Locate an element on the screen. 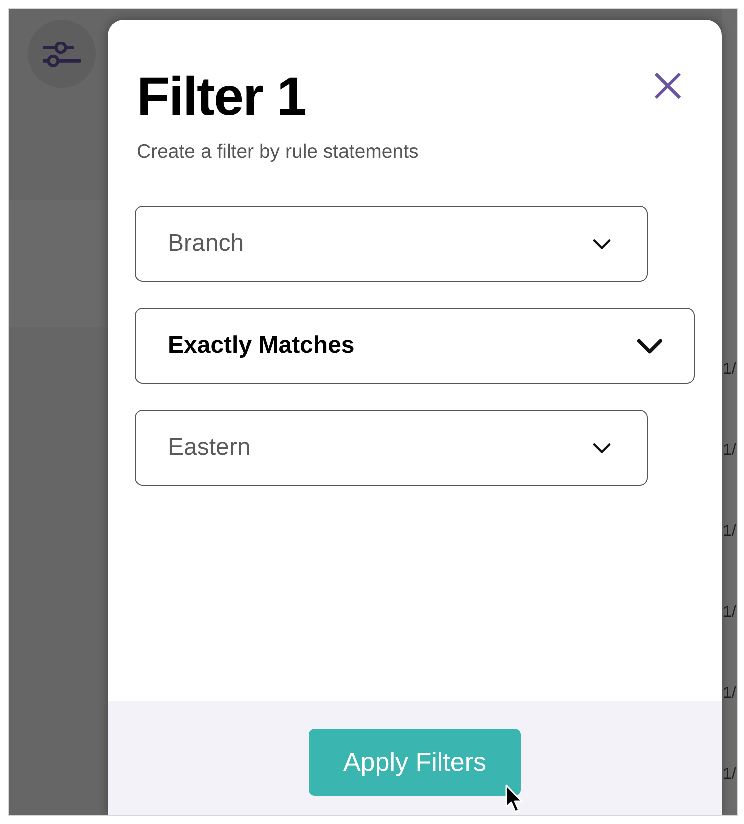  sliders-icon is located at coordinates (62, 54).